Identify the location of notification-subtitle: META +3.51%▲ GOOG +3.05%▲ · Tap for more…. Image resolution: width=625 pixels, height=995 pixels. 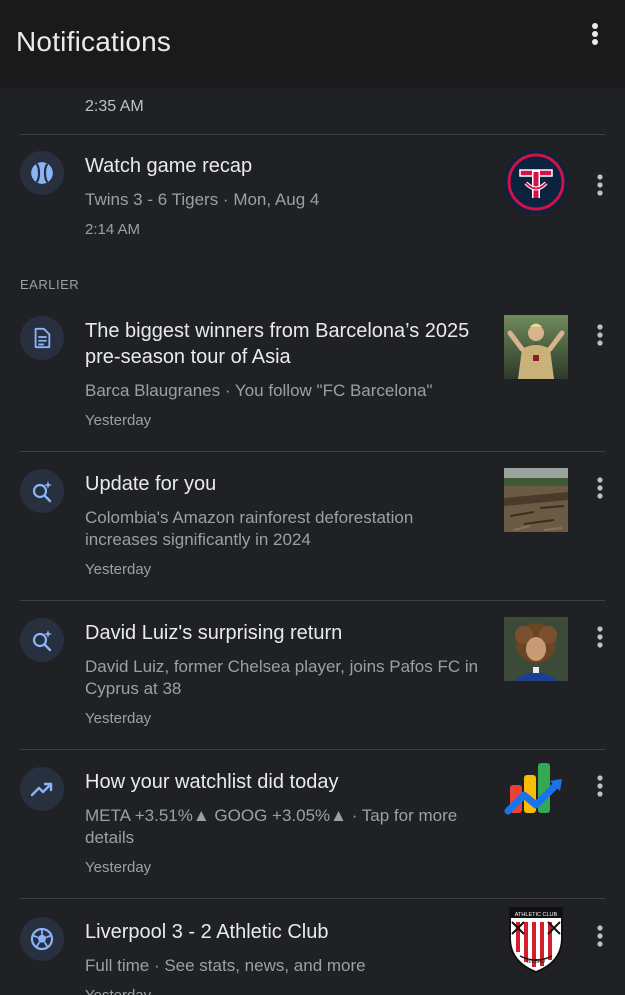
(271, 826).